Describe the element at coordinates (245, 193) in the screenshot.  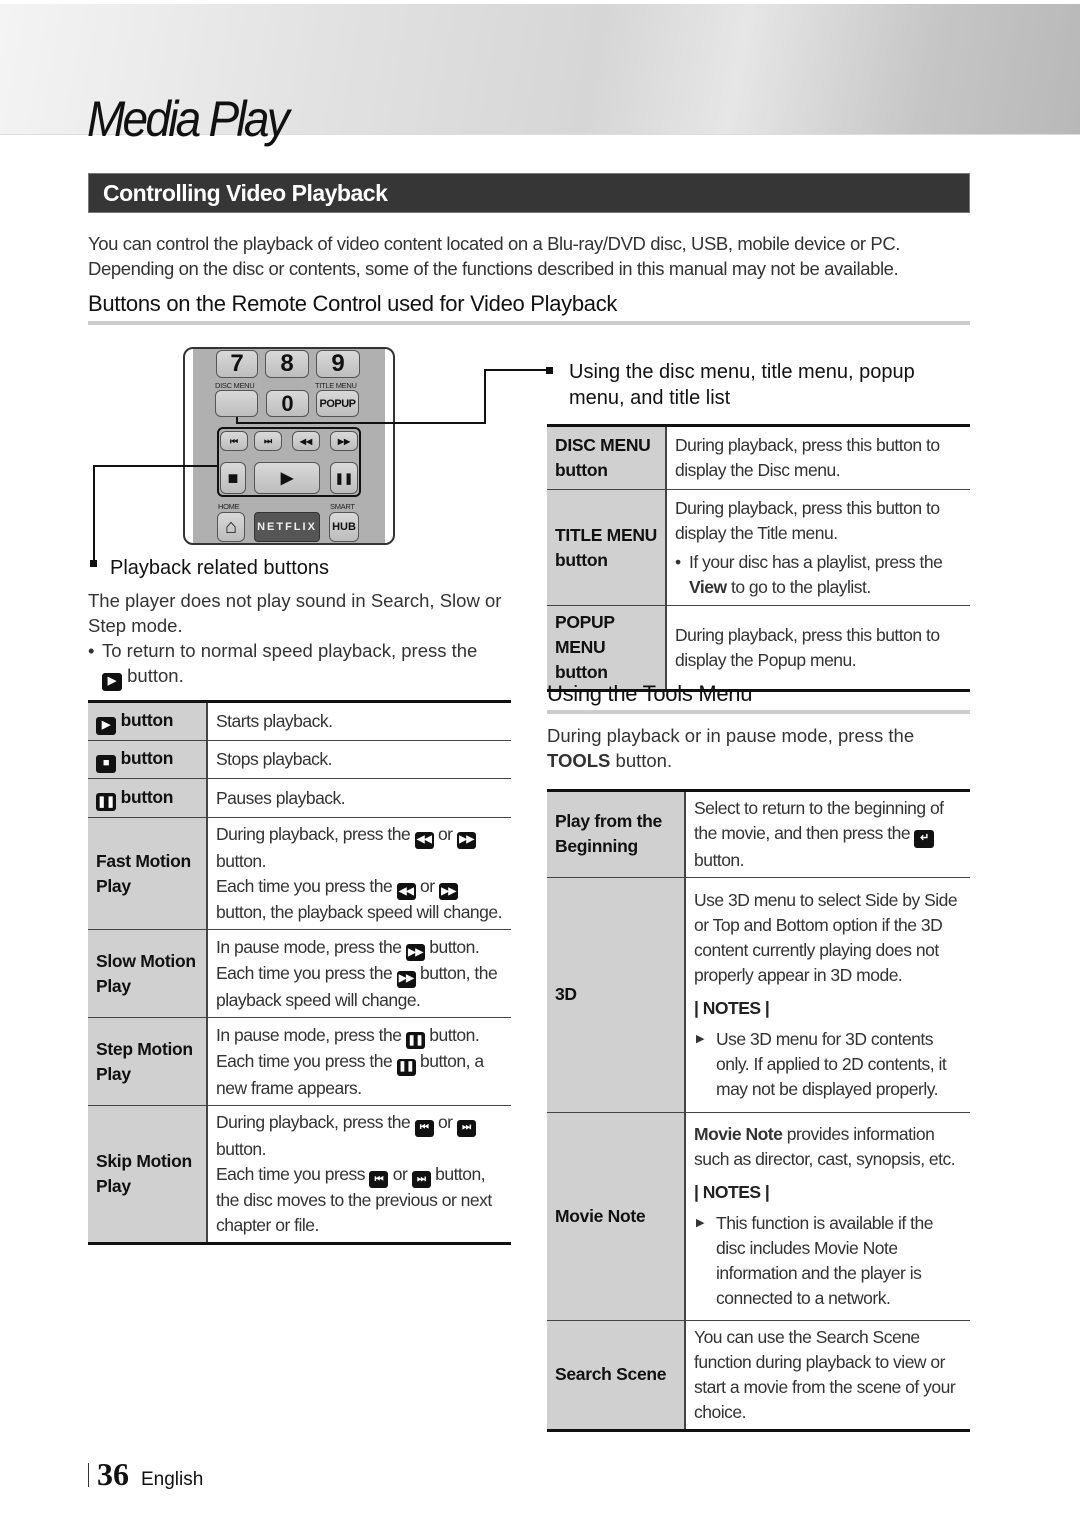
I see `section-title: Controlling Video Playback` at that location.